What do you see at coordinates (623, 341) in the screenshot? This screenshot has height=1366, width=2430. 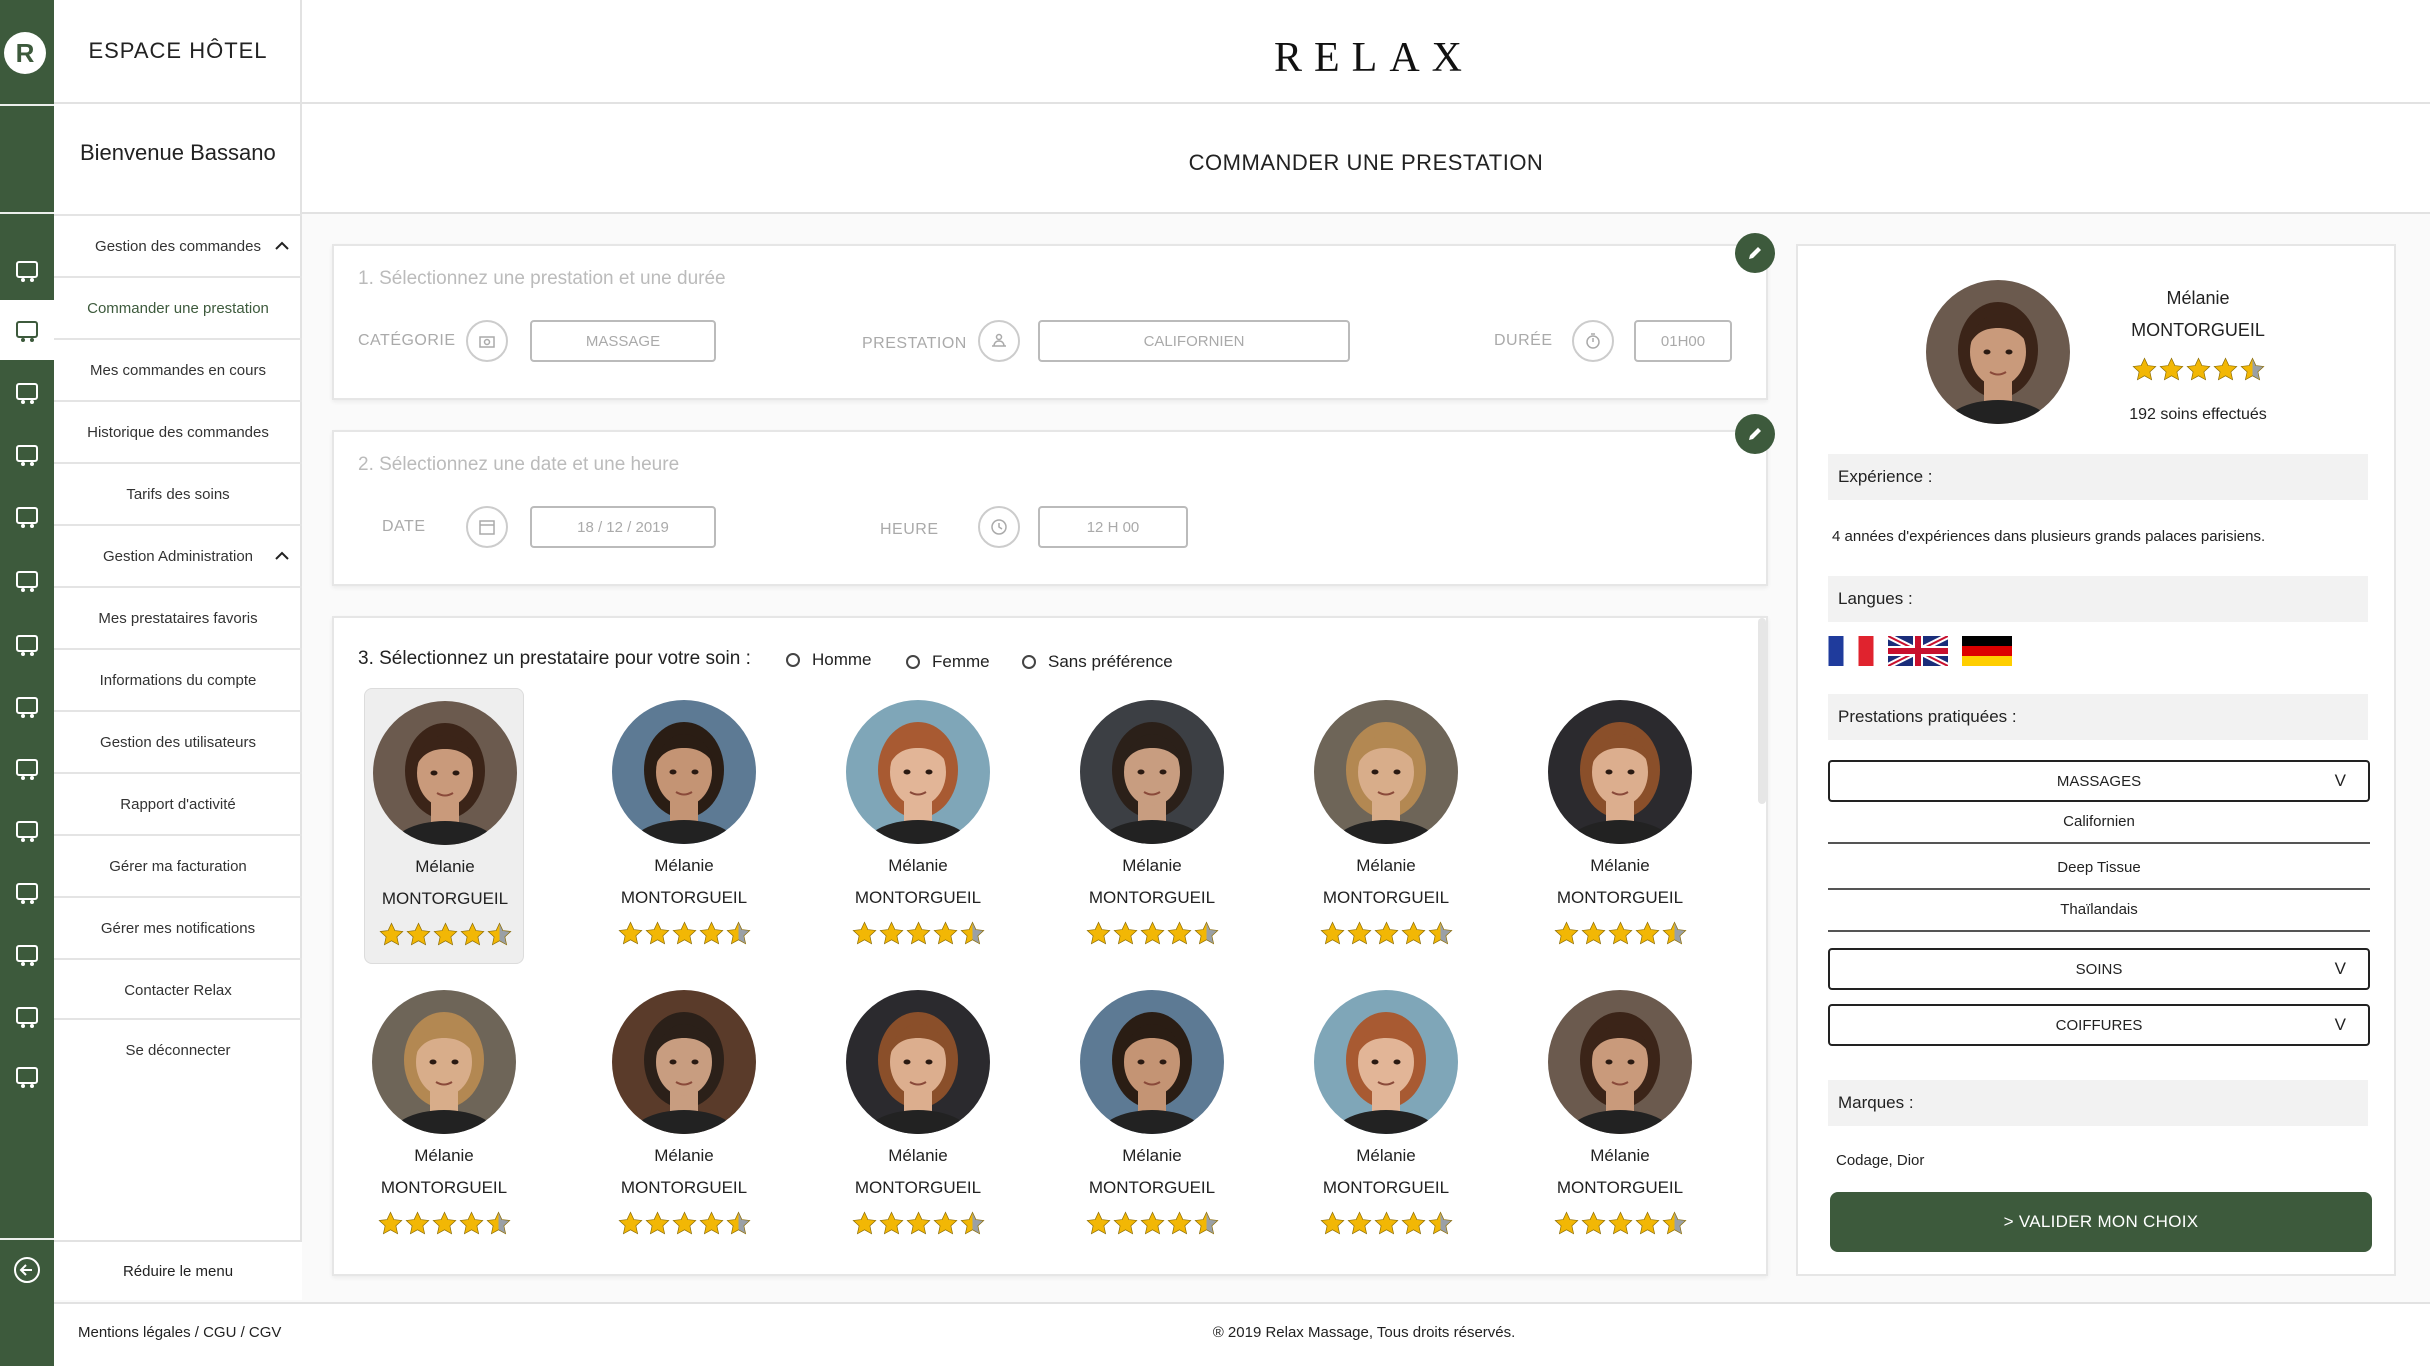 I see `category-field: MASSAGE` at bounding box center [623, 341].